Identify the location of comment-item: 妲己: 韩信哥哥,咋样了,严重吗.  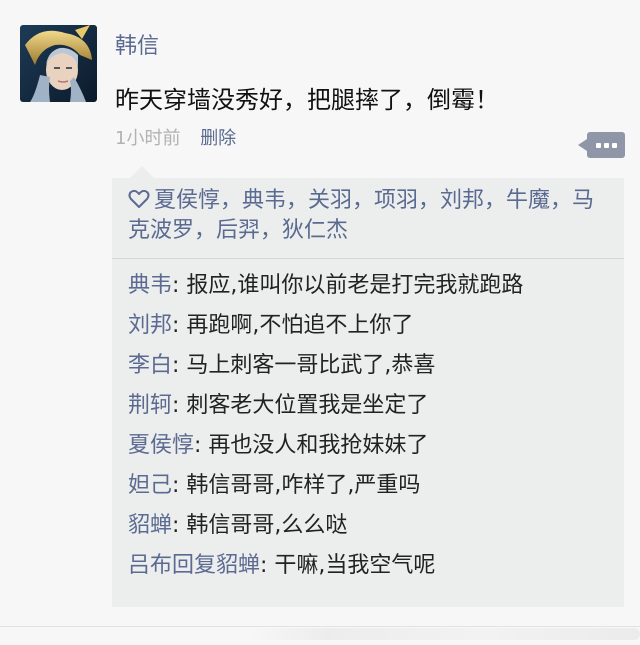
(325, 488).